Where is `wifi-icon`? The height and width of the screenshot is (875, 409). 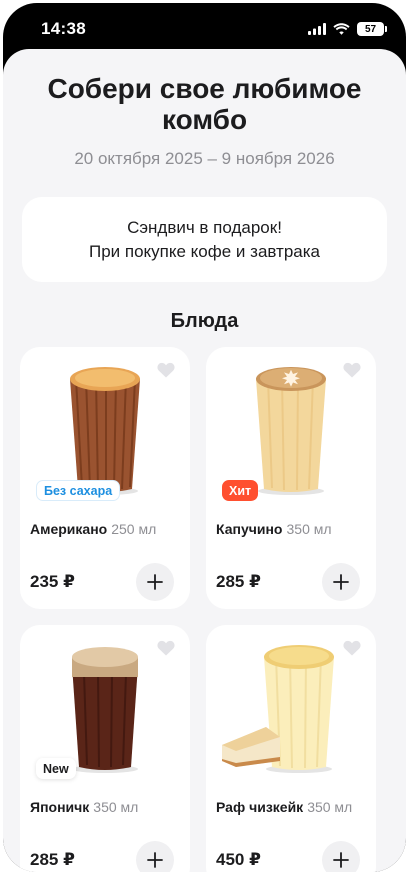 wifi-icon is located at coordinates (341, 29).